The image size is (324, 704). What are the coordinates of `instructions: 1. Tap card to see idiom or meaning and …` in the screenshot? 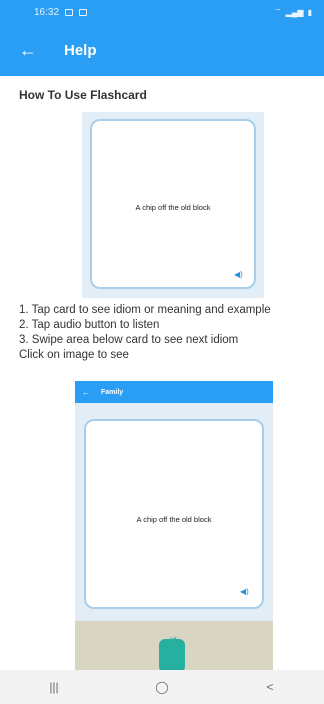 It's located at (145, 333).